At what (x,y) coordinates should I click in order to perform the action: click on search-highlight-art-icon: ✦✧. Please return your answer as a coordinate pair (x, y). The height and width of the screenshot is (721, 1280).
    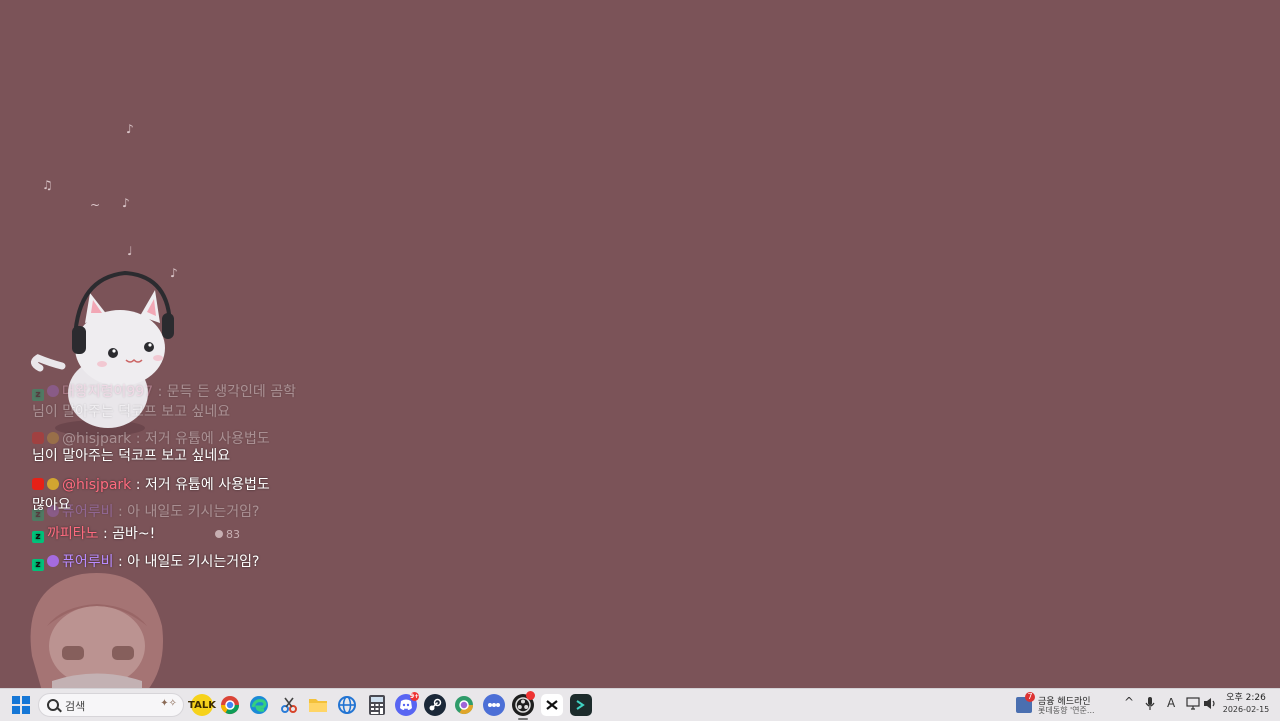
    Looking at the image, I should click on (168, 703).